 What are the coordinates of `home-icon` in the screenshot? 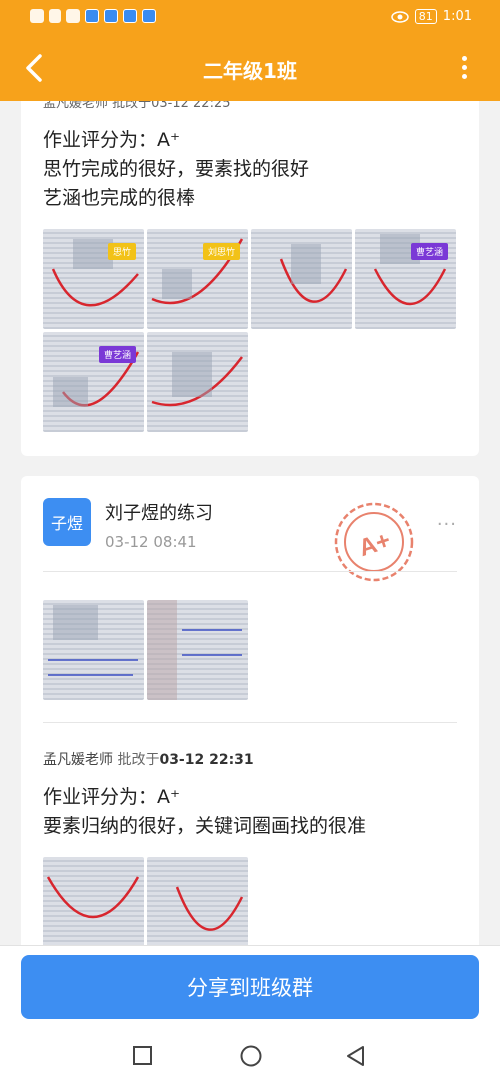 It's located at (251, 1057).